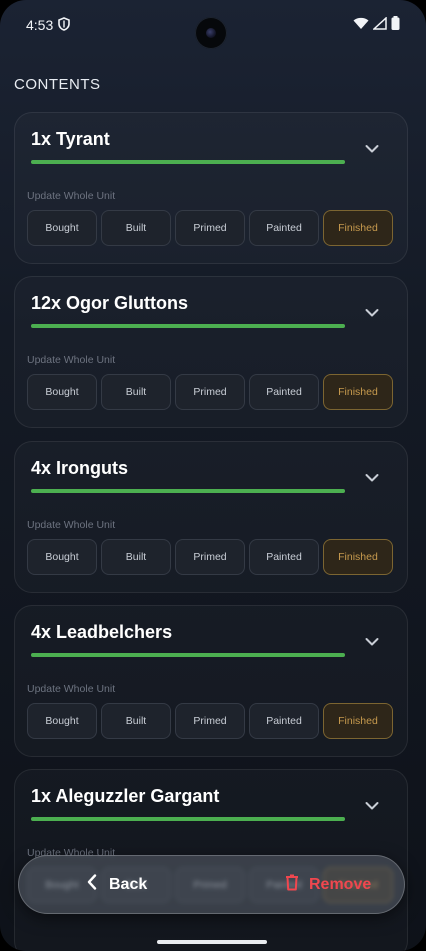 This screenshot has width=426, height=951. What do you see at coordinates (361, 26) in the screenshot?
I see `wifi-icon` at bounding box center [361, 26].